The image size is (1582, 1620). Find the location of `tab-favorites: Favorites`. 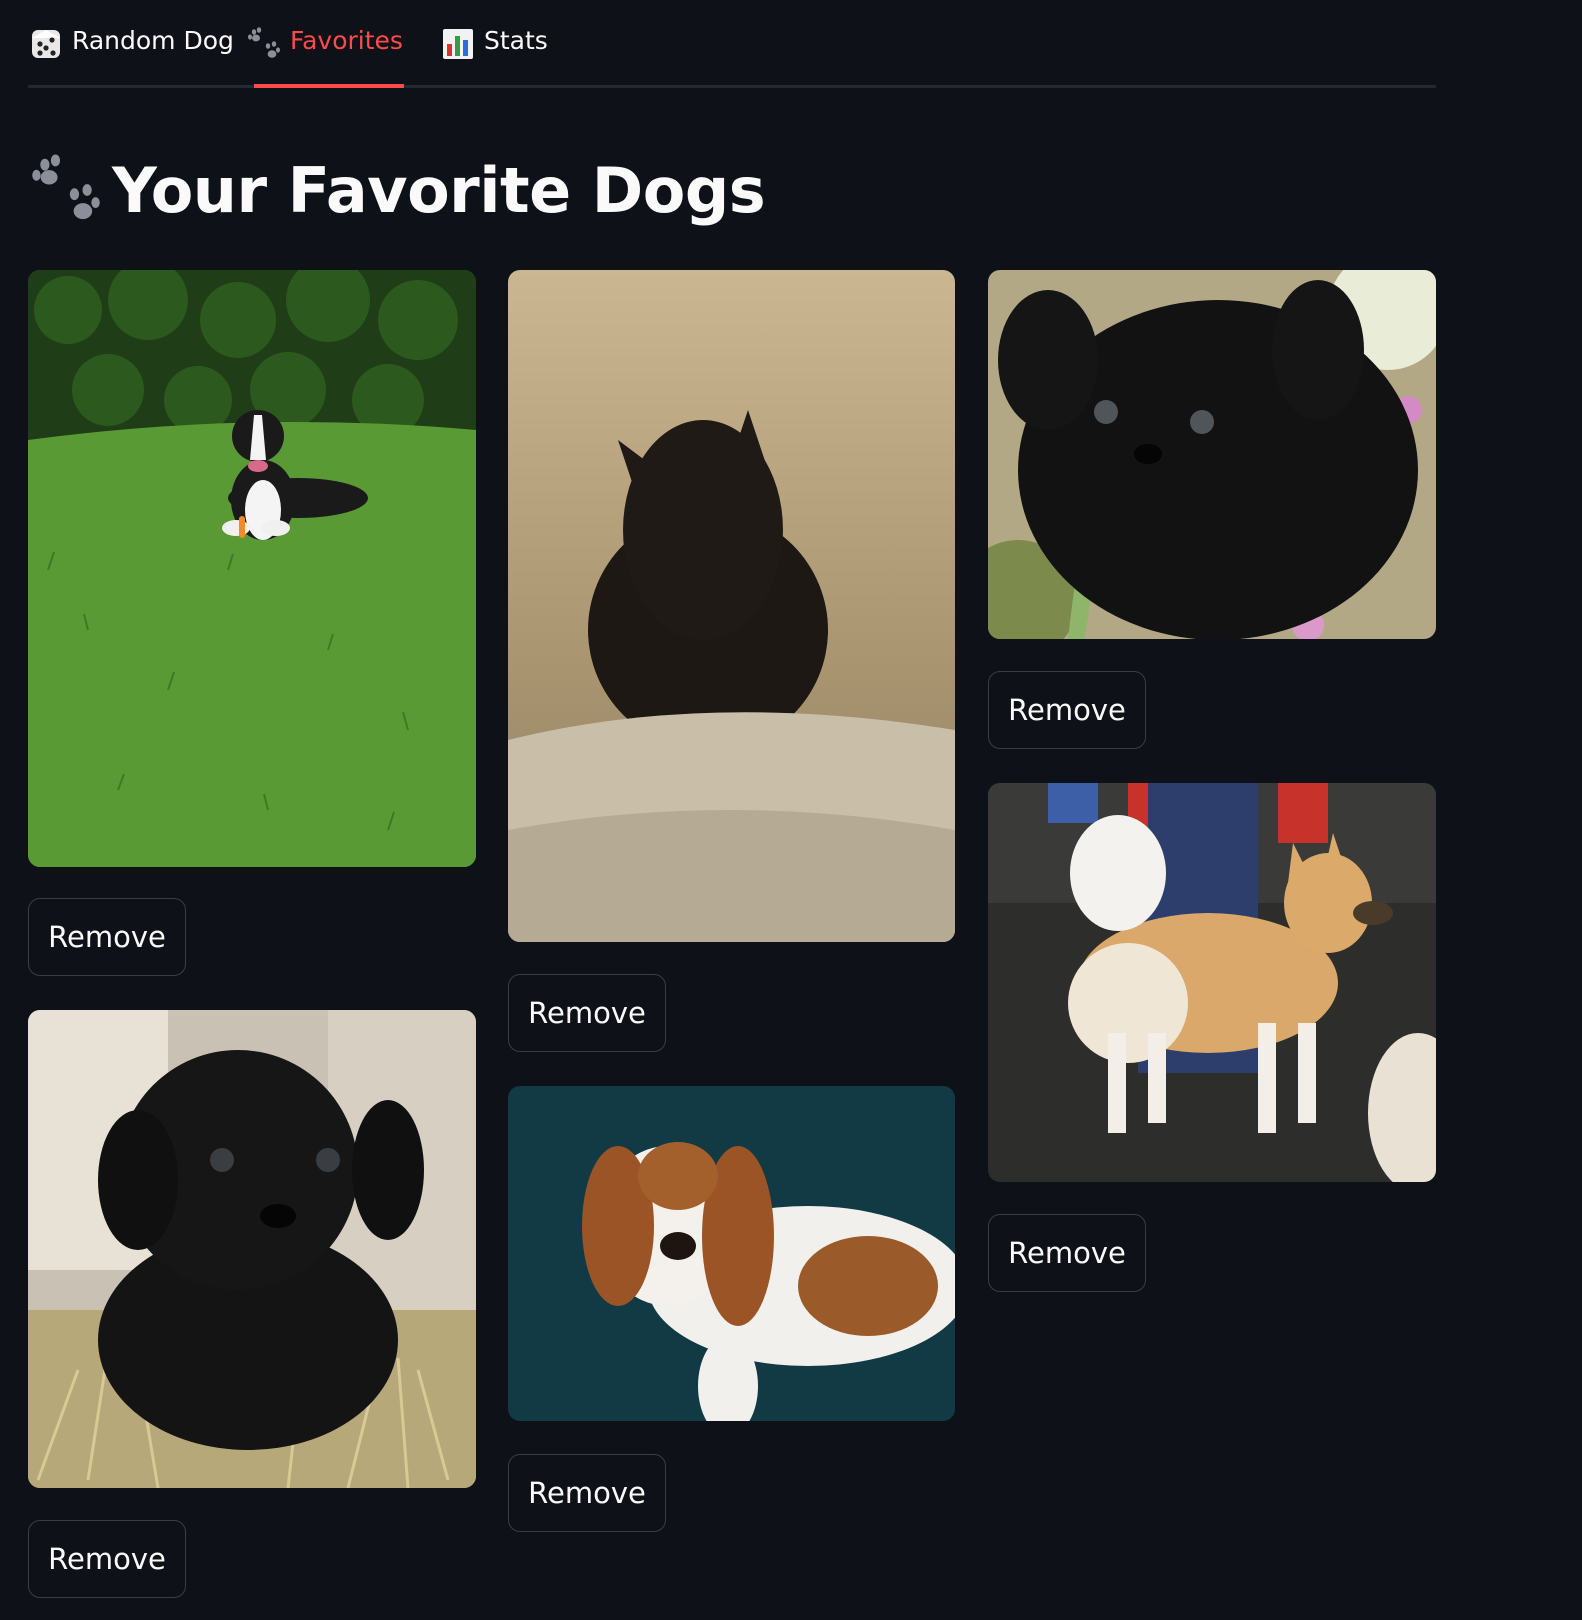

tab-favorites: Favorites is located at coordinates (324, 53).